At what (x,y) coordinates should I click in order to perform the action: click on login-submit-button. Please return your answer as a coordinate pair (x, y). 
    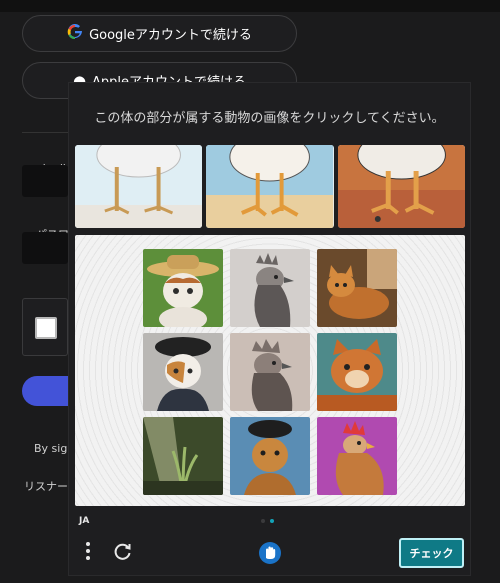
    Looking at the image, I should click on (45, 391).